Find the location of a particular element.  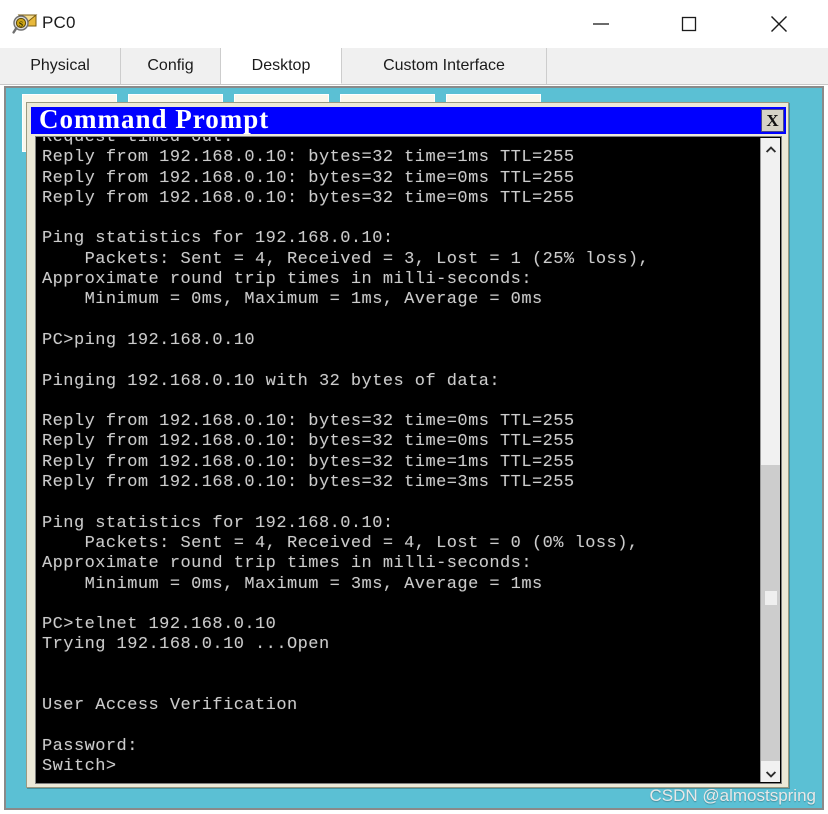

svg-text: S is located at coordinates (21, 23).